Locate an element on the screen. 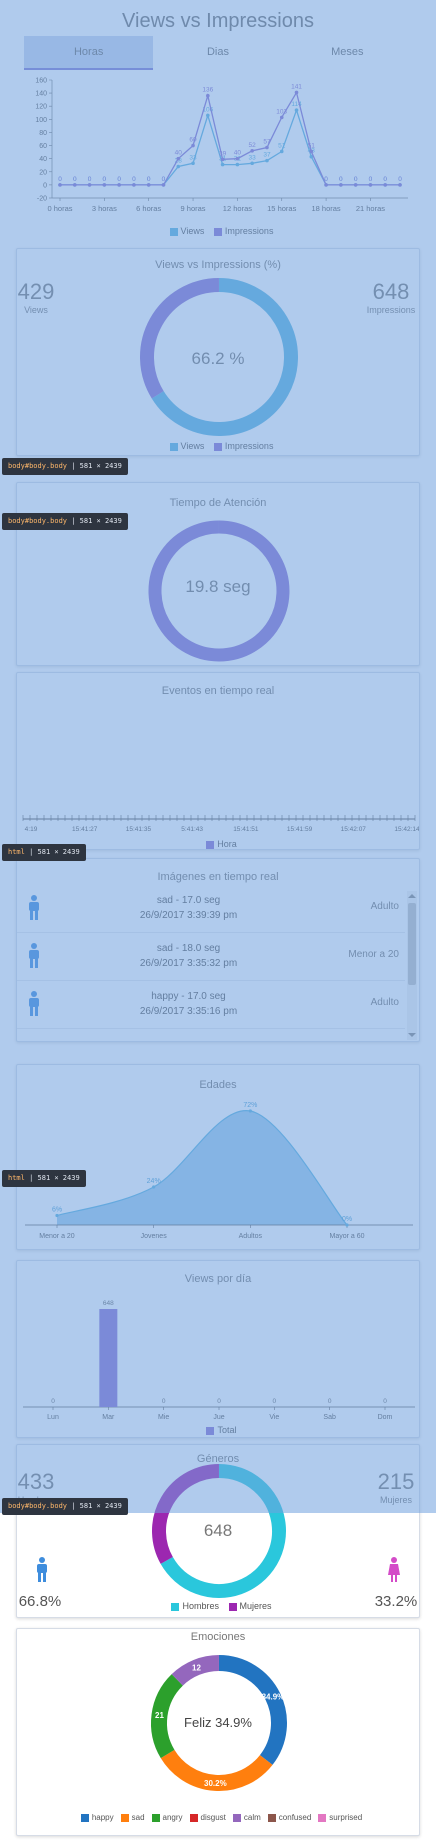 This screenshot has height=1844, width=436. data-label: 136 is located at coordinates (207, 90).